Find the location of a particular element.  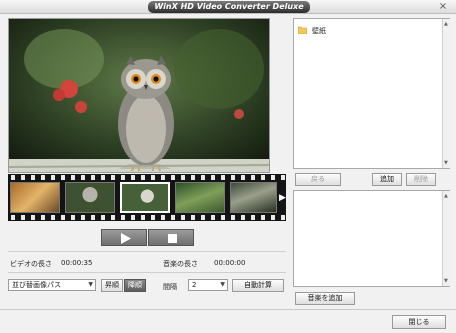

interval-select: 2 ▼ is located at coordinates (208, 285).